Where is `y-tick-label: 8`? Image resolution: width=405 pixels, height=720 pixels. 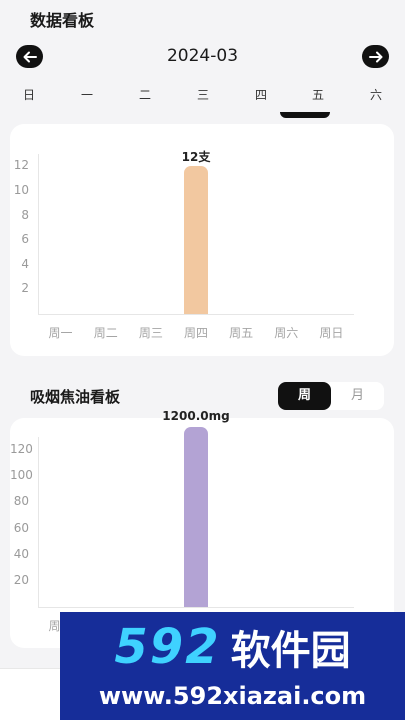
y-tick-label: 8 is located at coordinates (25, 214).